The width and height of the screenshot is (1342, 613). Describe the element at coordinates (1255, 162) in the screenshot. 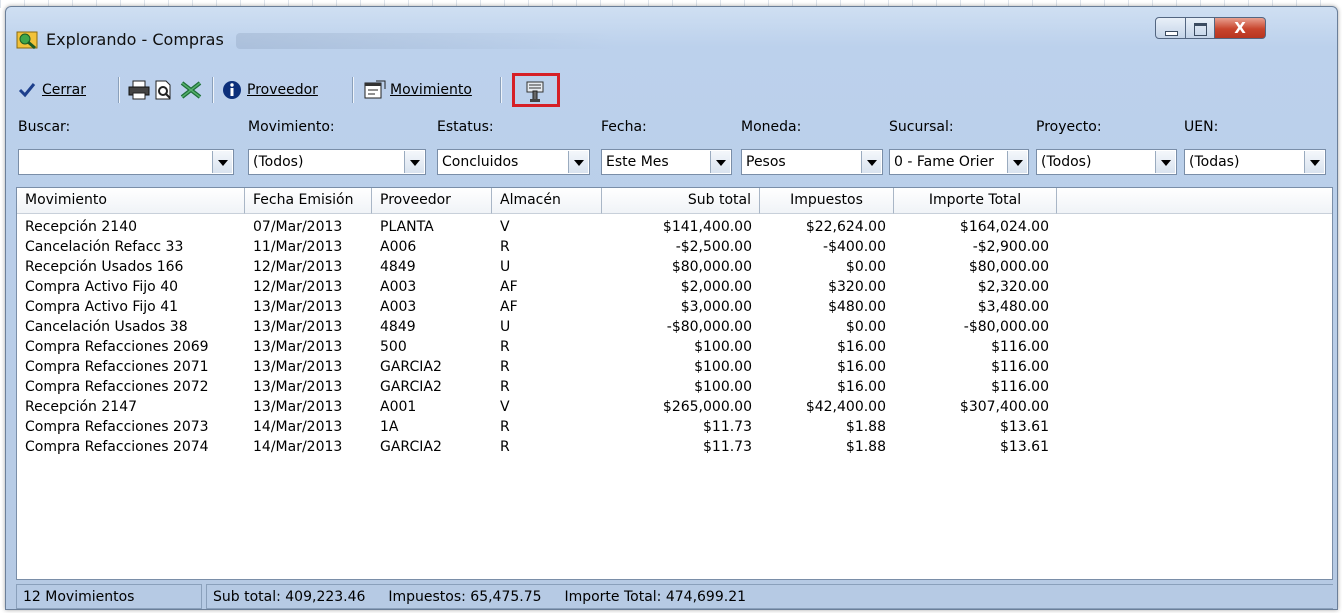

I see `uen-combo: (Todas)` at that location.